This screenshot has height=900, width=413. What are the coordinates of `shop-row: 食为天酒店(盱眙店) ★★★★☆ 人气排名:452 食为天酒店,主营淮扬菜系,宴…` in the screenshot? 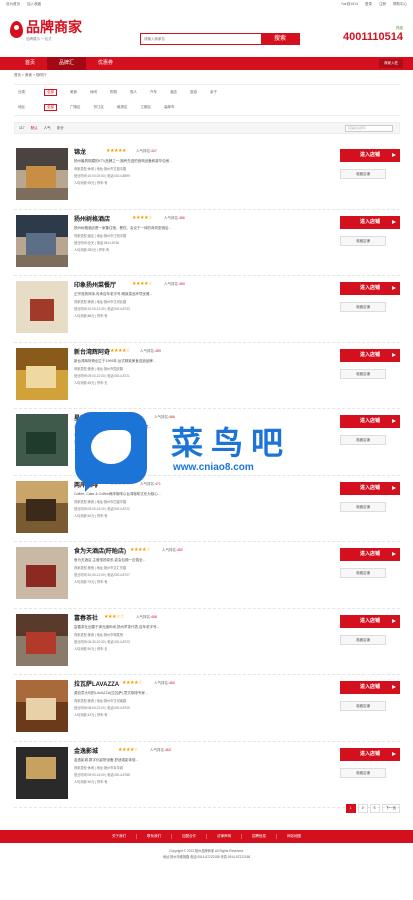 It's located at (207, 575).